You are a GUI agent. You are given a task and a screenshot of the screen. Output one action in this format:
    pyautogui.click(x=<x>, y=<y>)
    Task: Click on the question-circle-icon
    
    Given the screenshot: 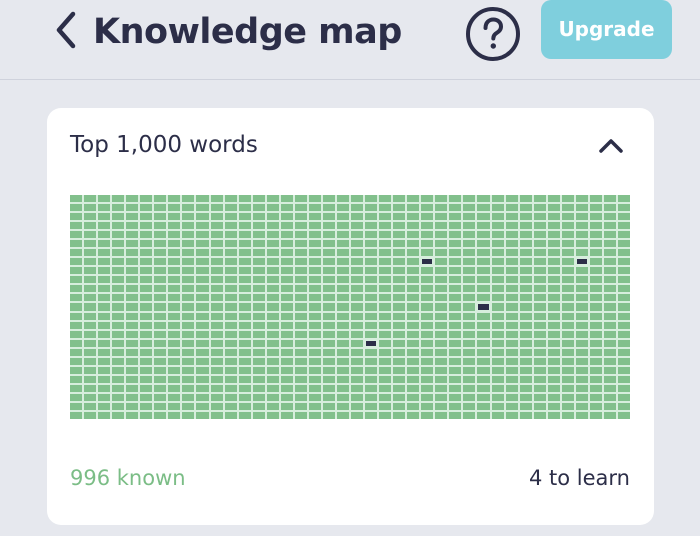 What is the action you would take?
    pyautogui.click(x=493, y=34)
    